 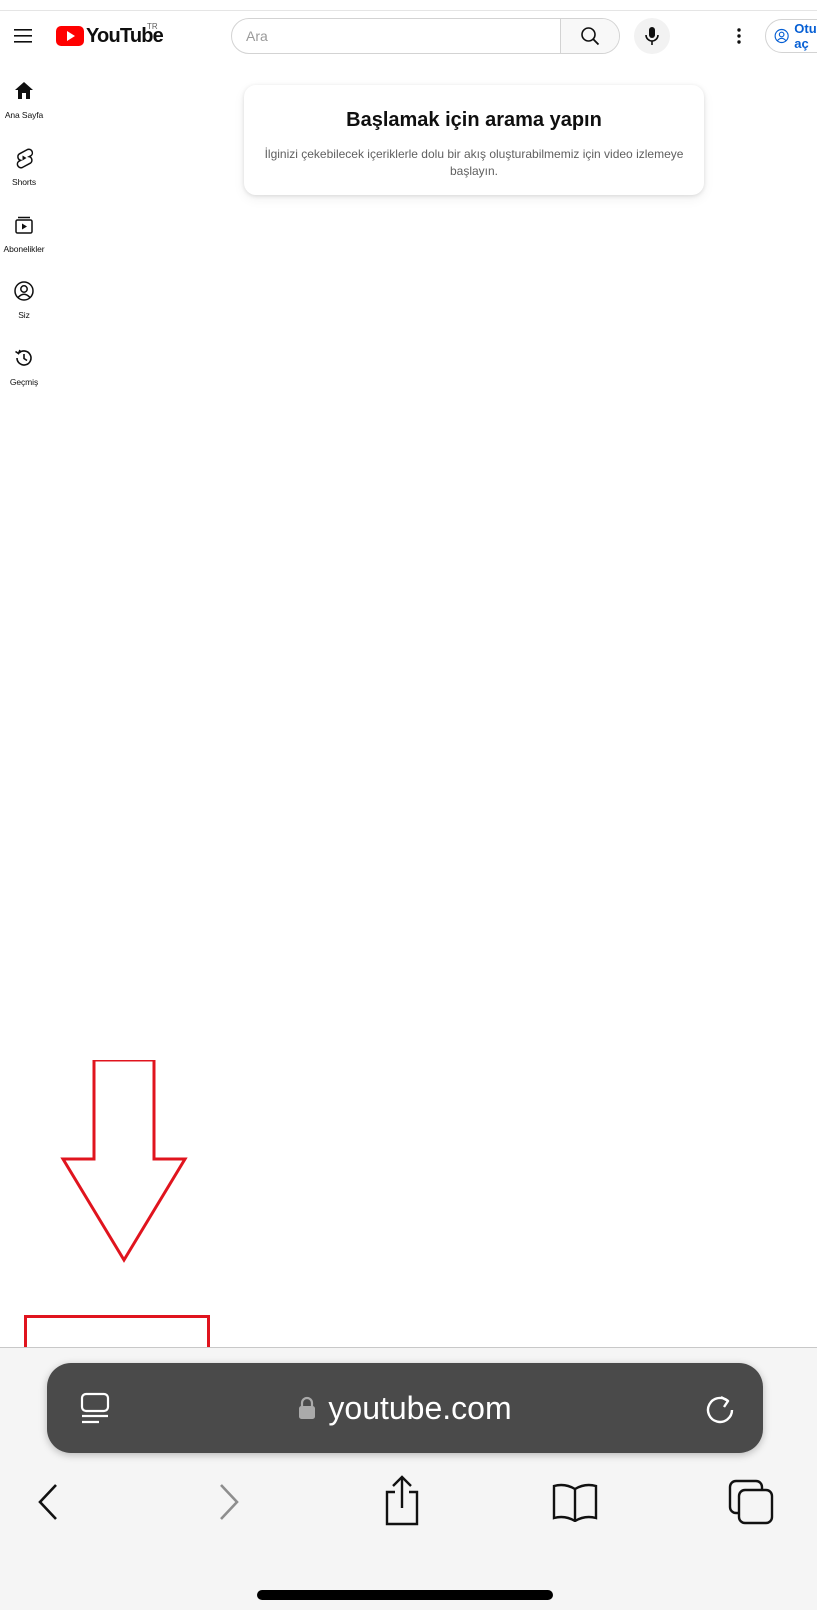 I want to click on search-icon, so click(x=590, y=36).